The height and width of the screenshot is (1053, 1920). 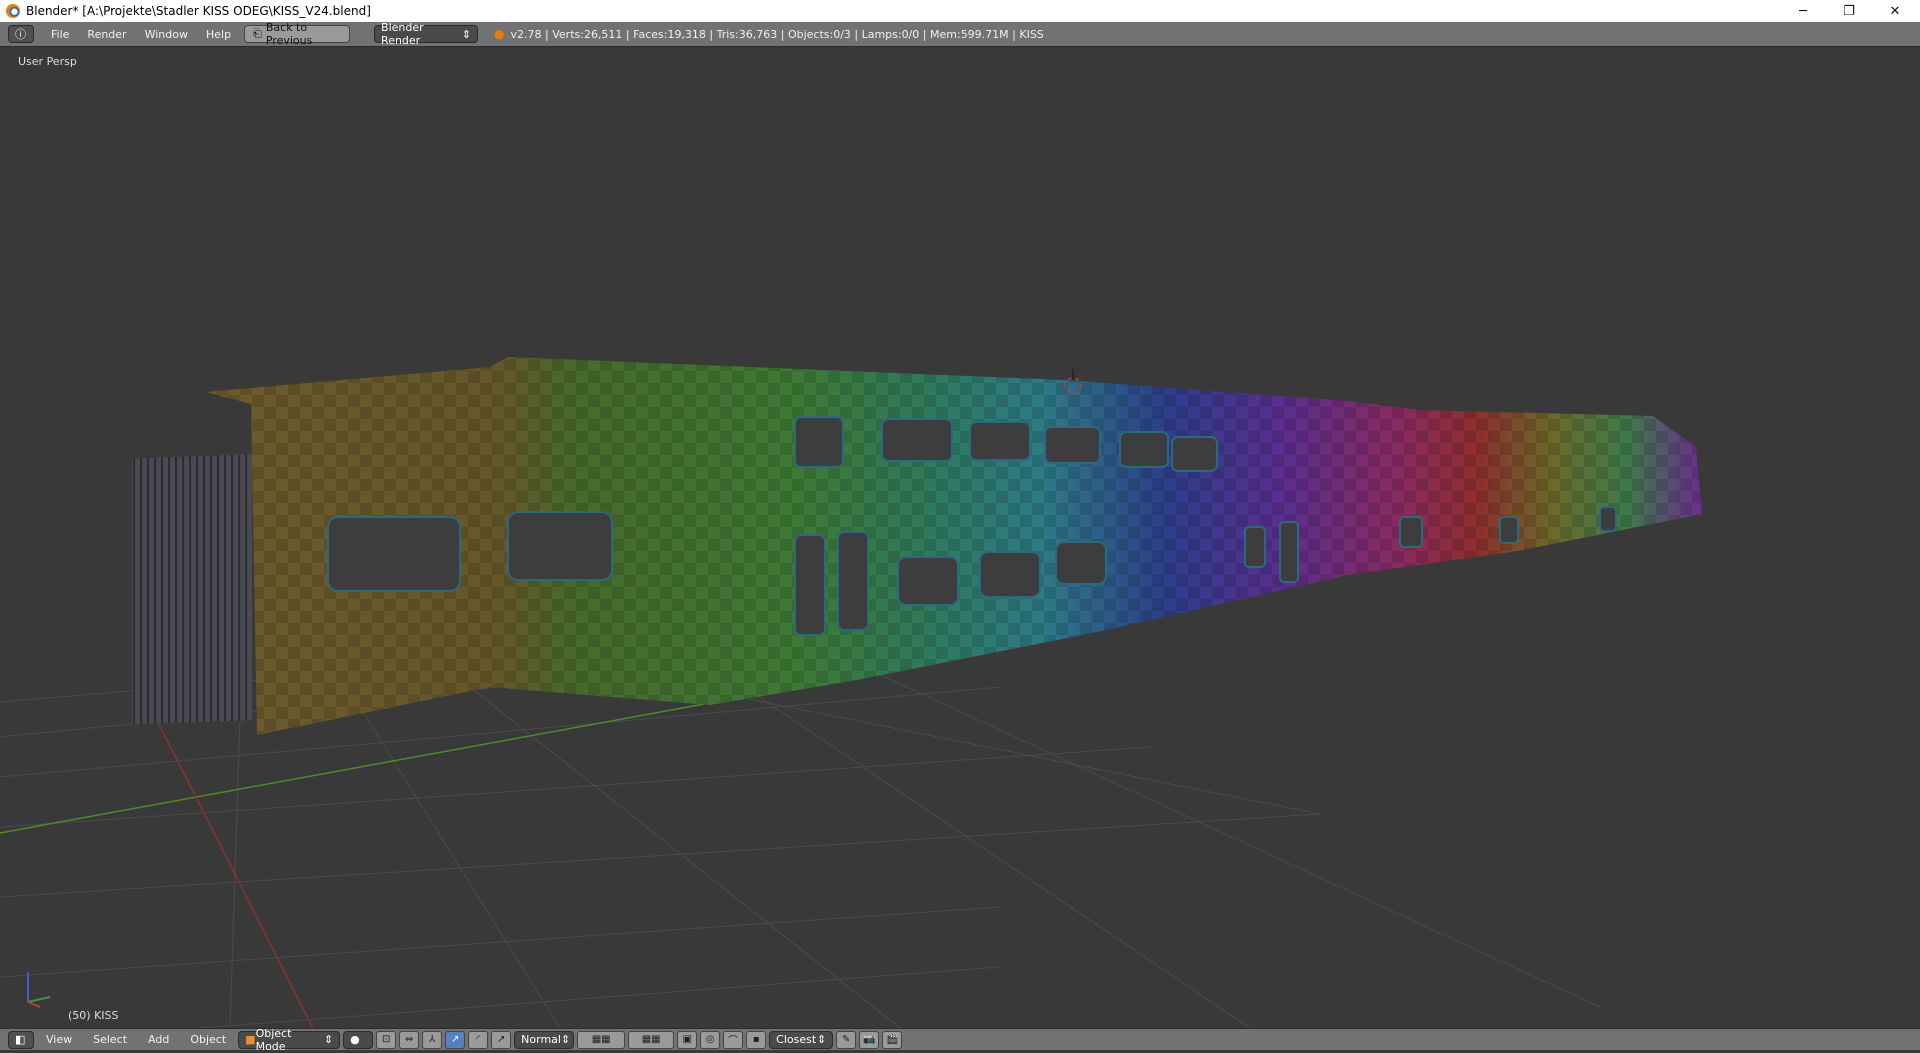 I want to click on translate-icon: ↗, so click(x=455, y=1039).